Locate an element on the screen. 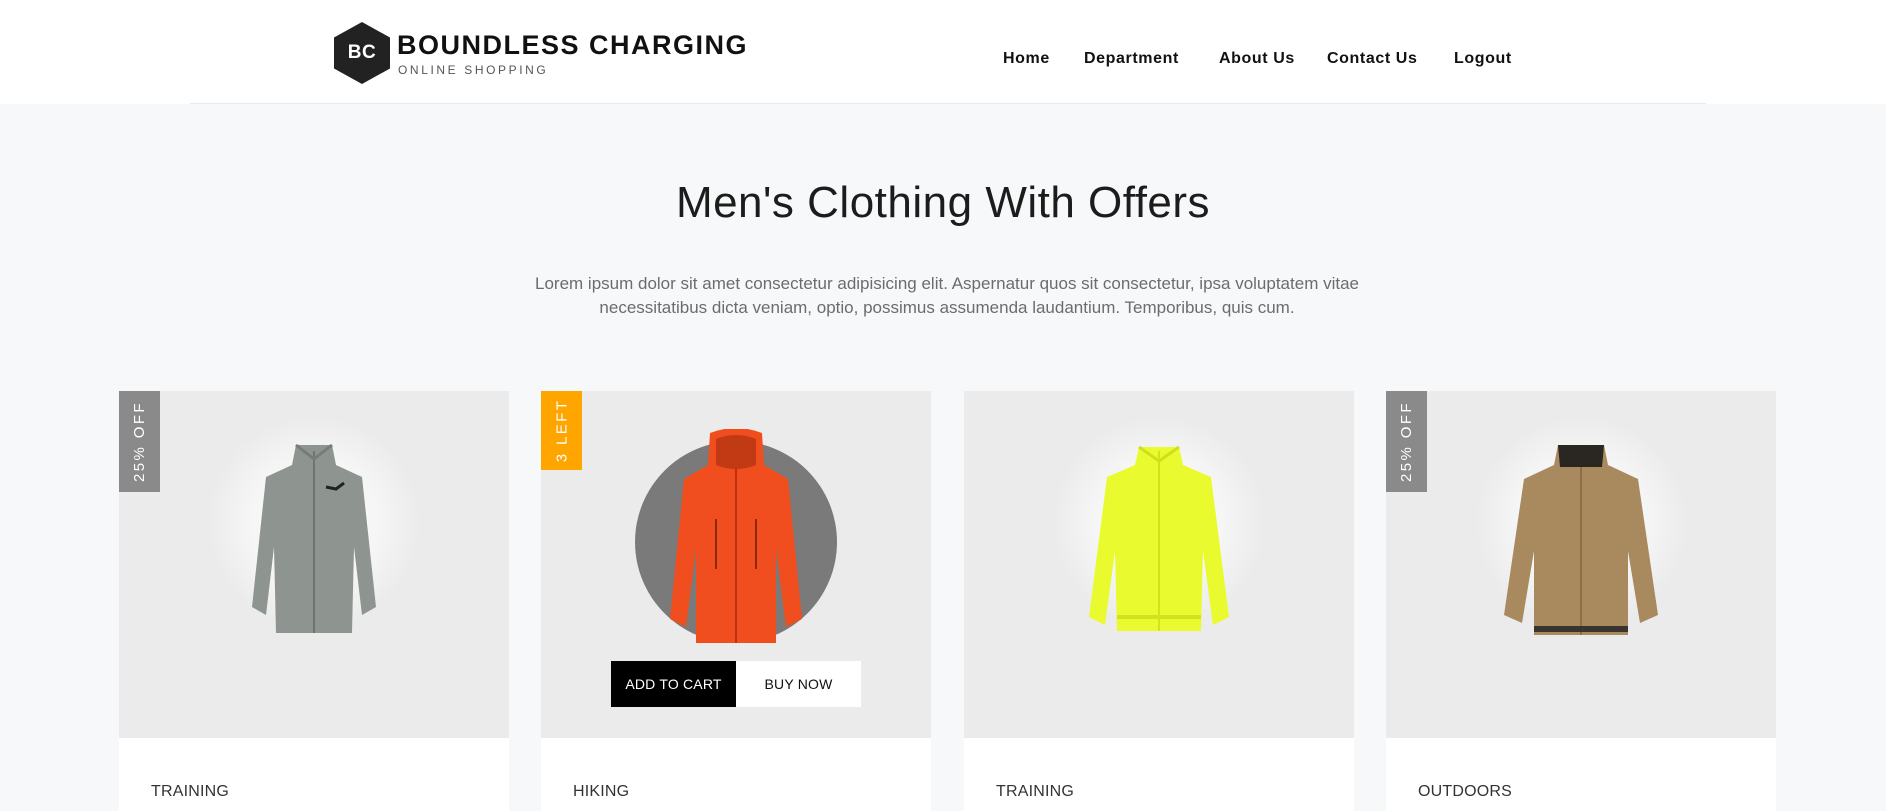  nav-link-contact-us: Contact Us is located at coordinates (1372, 59).